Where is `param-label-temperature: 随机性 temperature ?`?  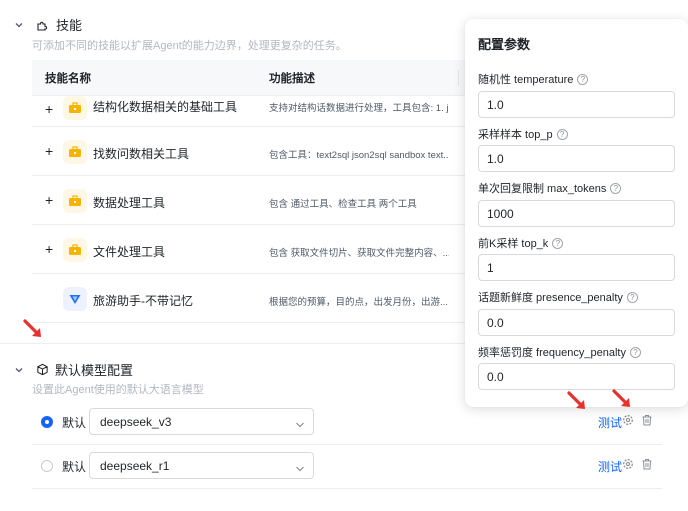 param-label-temperature: 随机性 temperature ? is located at coordinates (533, 79).